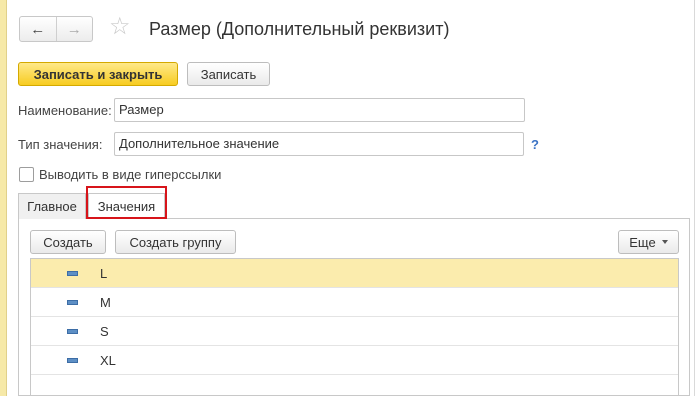 This screenshot has width=695, height=396. I want to click on navigation-buttons: ← →, so click(56, 29).